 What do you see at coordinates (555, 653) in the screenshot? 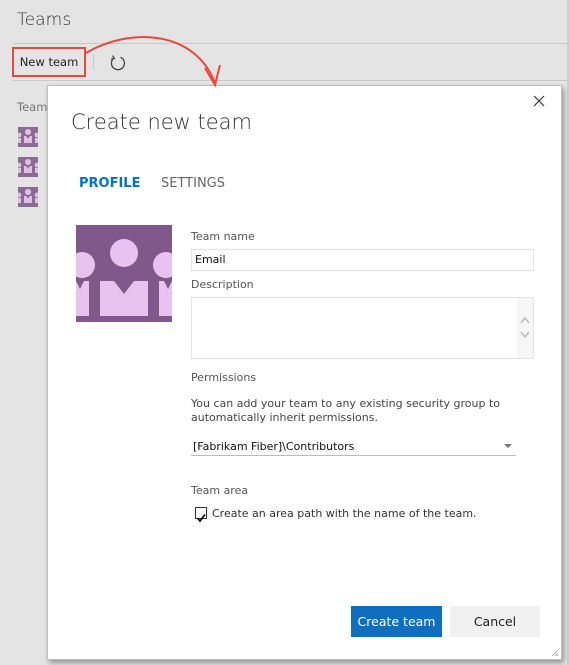
I see `resize-grip-icon` at bounding box center [555, 653].